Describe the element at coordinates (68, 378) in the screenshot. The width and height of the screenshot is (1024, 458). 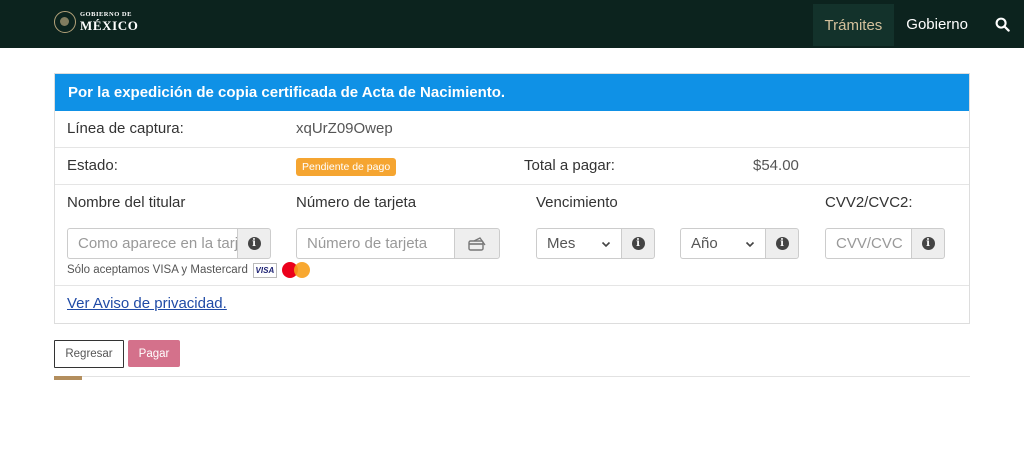
I see `accent-bar` at that location.